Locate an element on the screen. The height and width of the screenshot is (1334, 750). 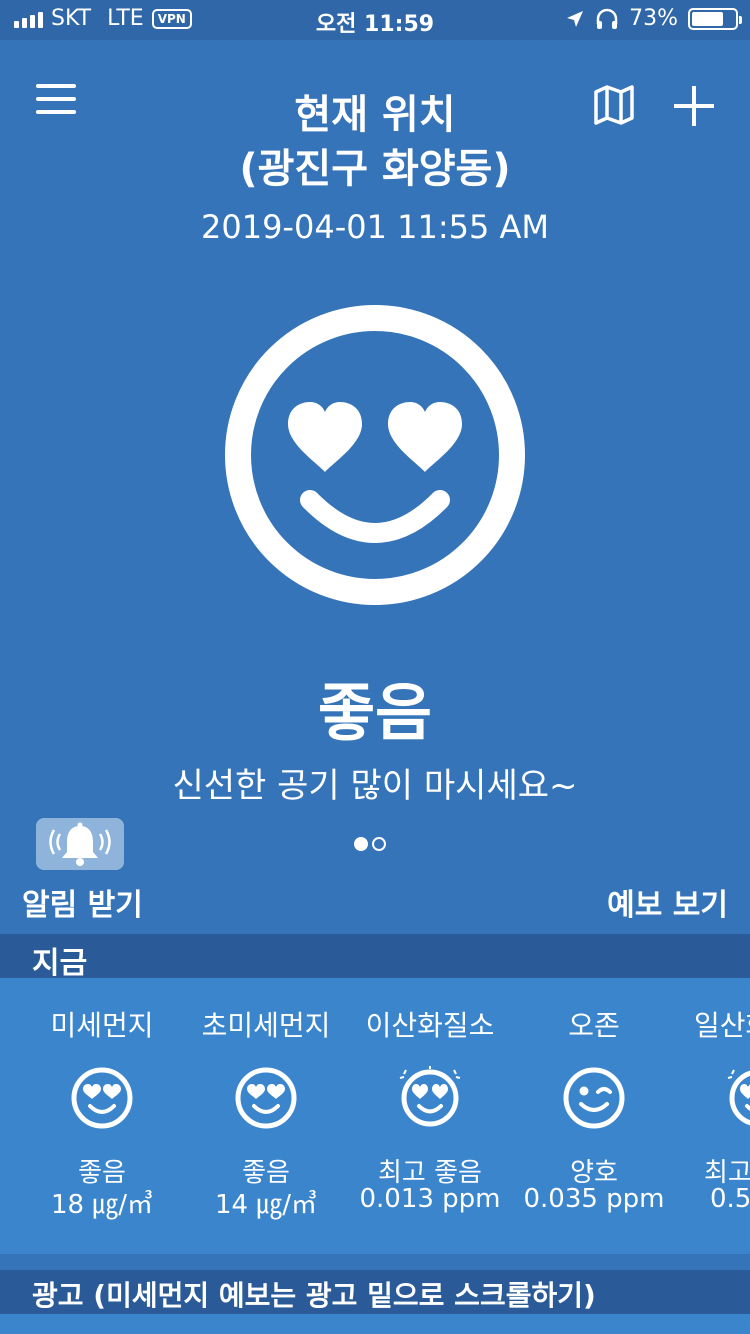
pollutant-value: 18 ㎍/㎥ is located at coordinates (102, 1205).